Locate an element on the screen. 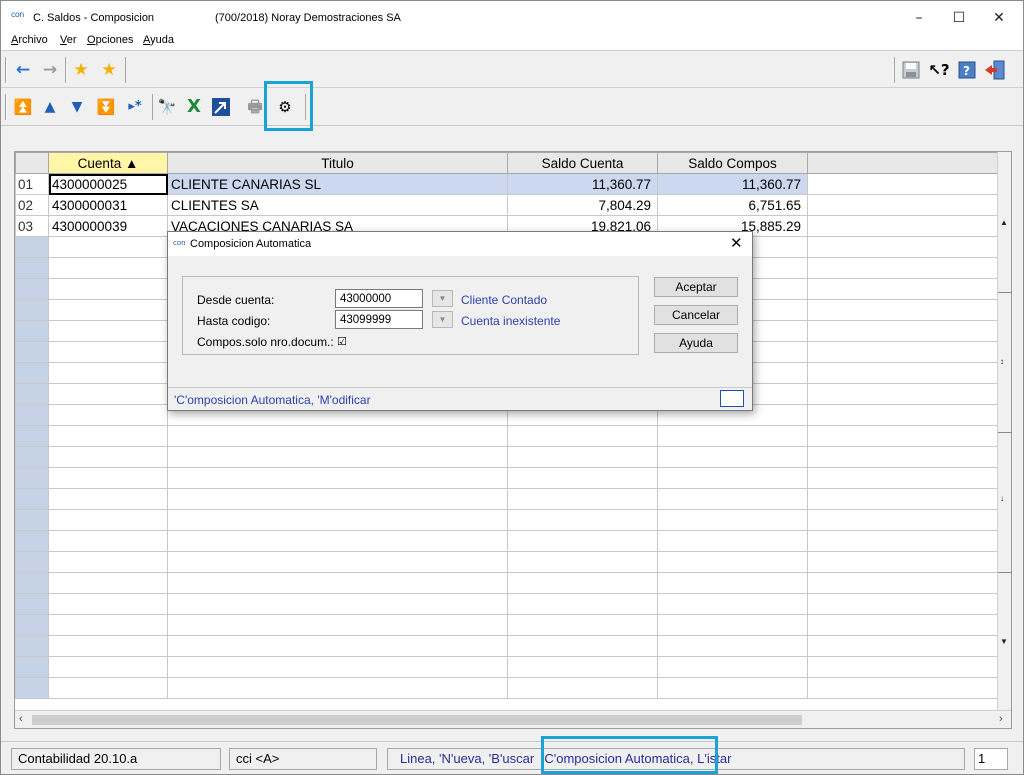 This screenshot has width=1024, height=775. desde-cuenta-input is located at coordinates (379, 298).